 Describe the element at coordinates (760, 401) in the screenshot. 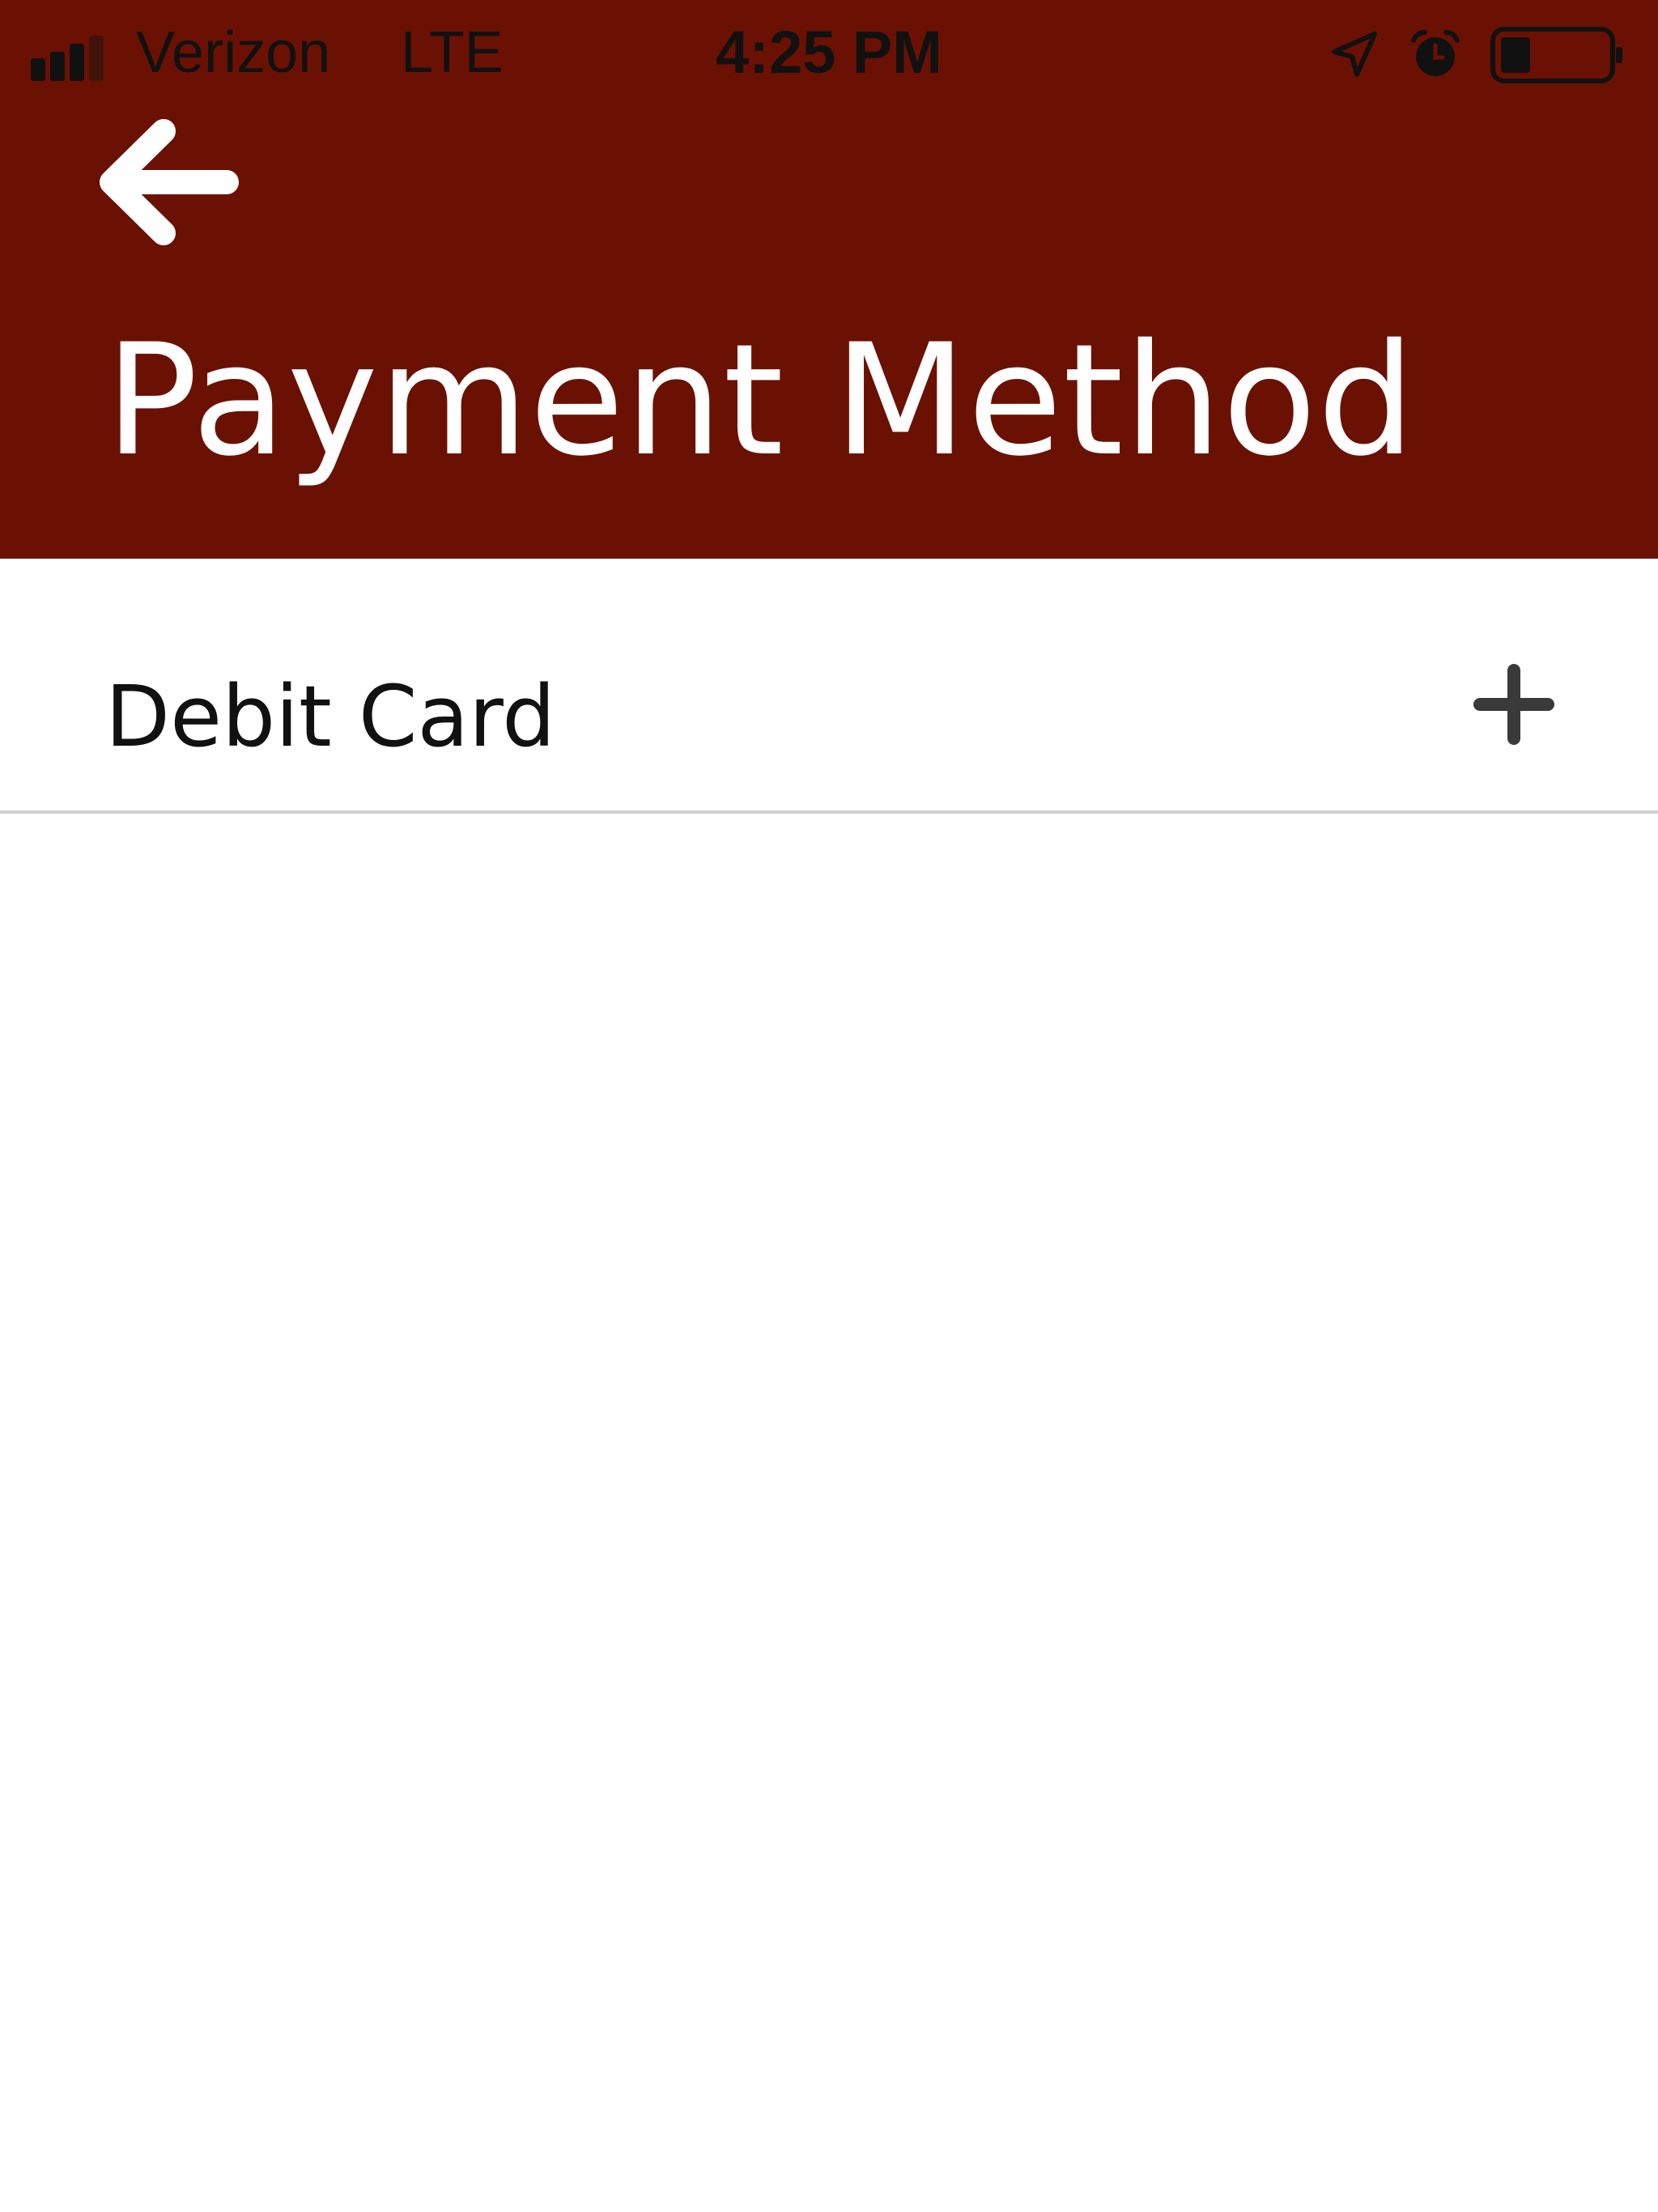

I see `page-title: Payment Method` at that location.